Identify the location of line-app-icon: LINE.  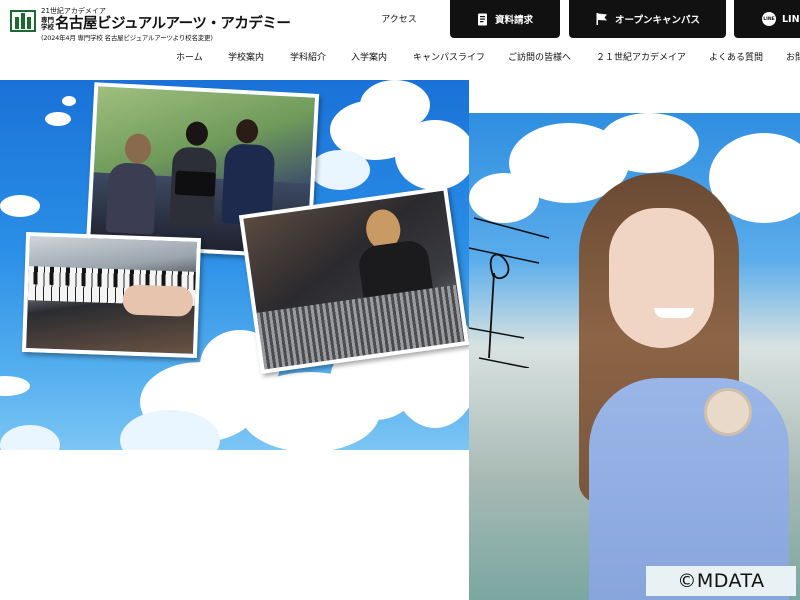
(769, 19).